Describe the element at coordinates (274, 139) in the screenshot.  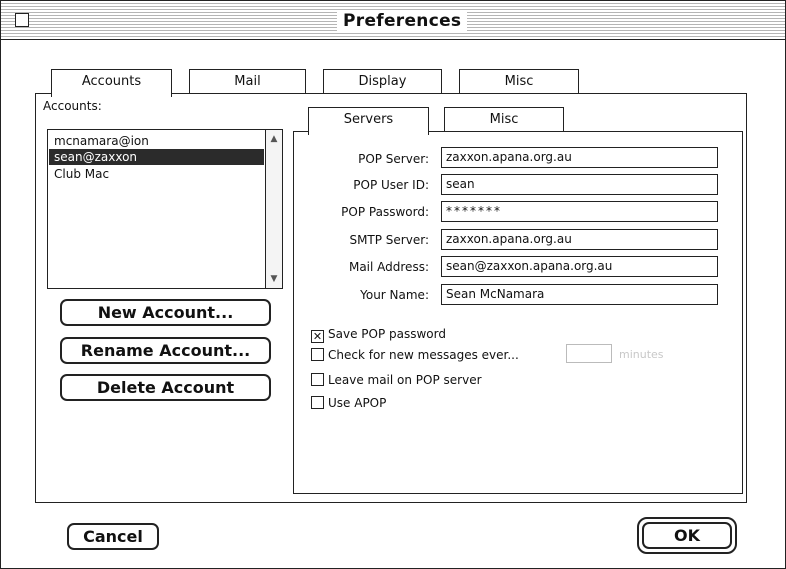
I see `scroll-up-arrow-icon: ▲` at that location.